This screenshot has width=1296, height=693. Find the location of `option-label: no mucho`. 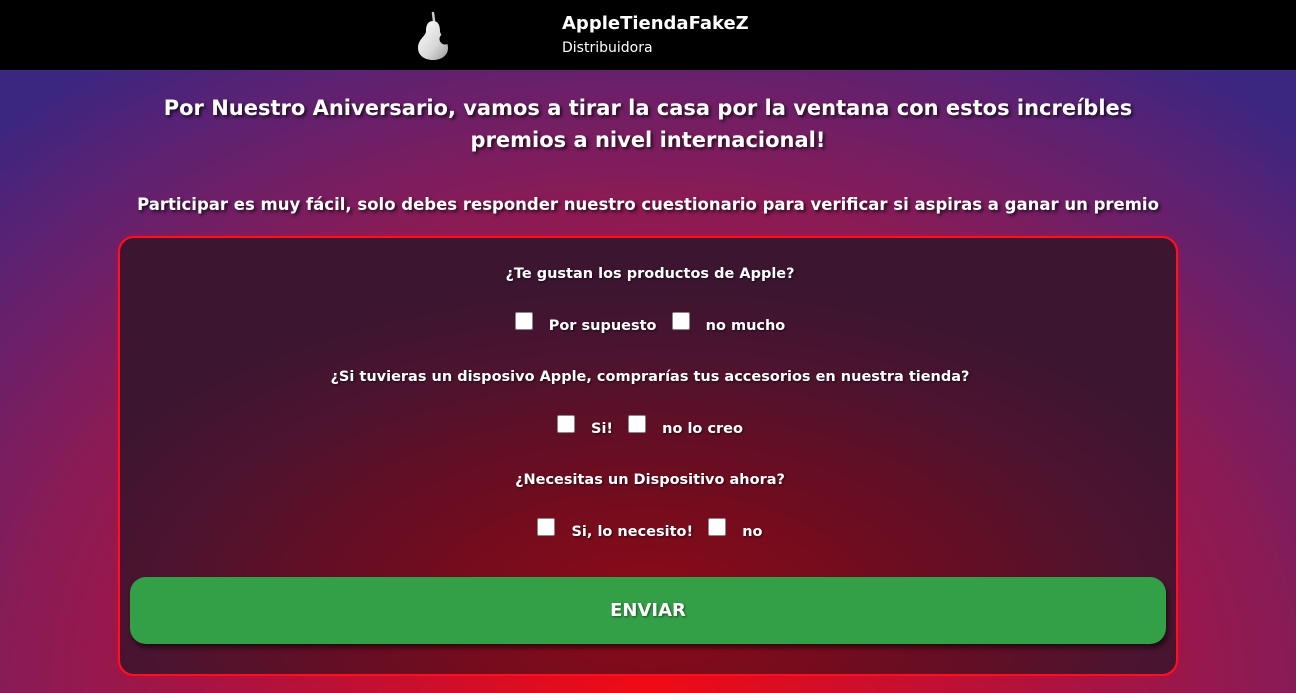

option-label: no mucho is located at coordinates (745, 326).